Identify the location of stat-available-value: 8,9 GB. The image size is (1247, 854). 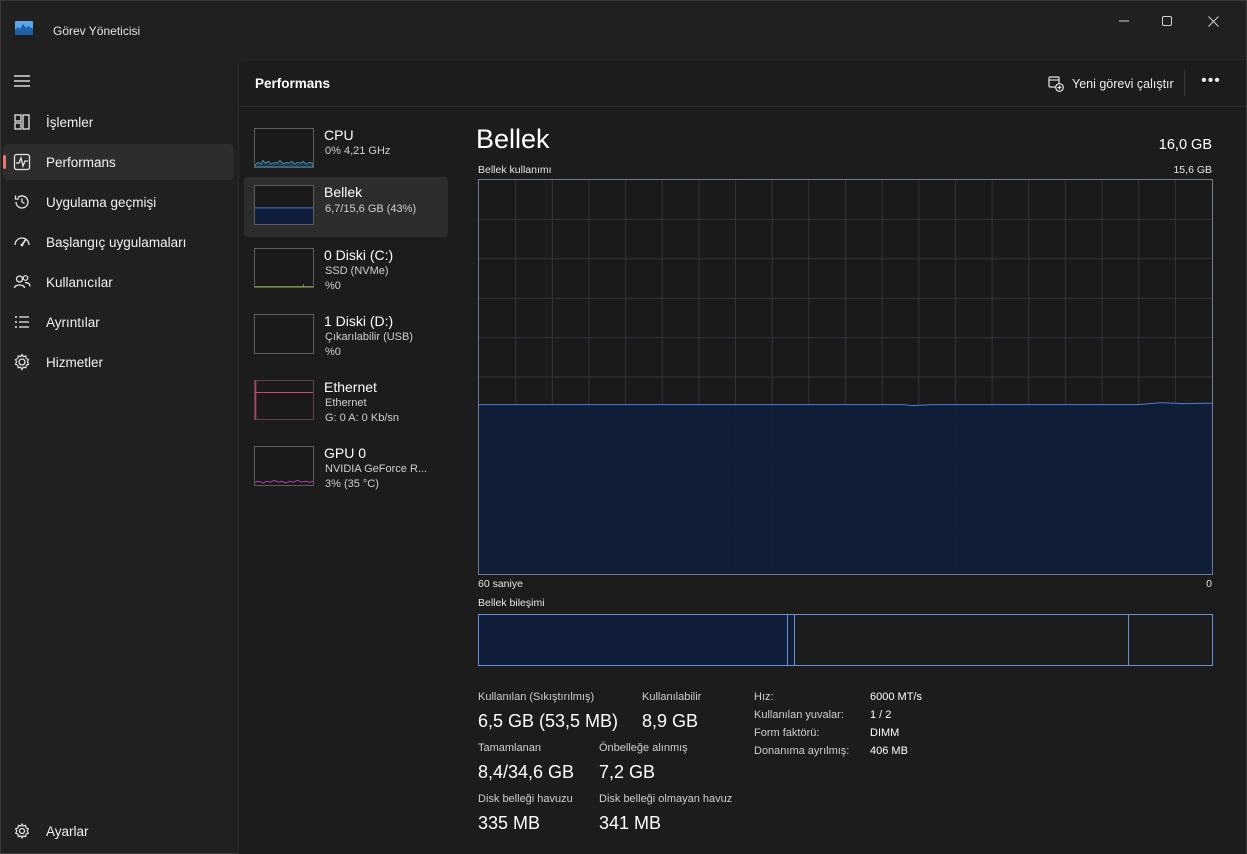
(670, 721).